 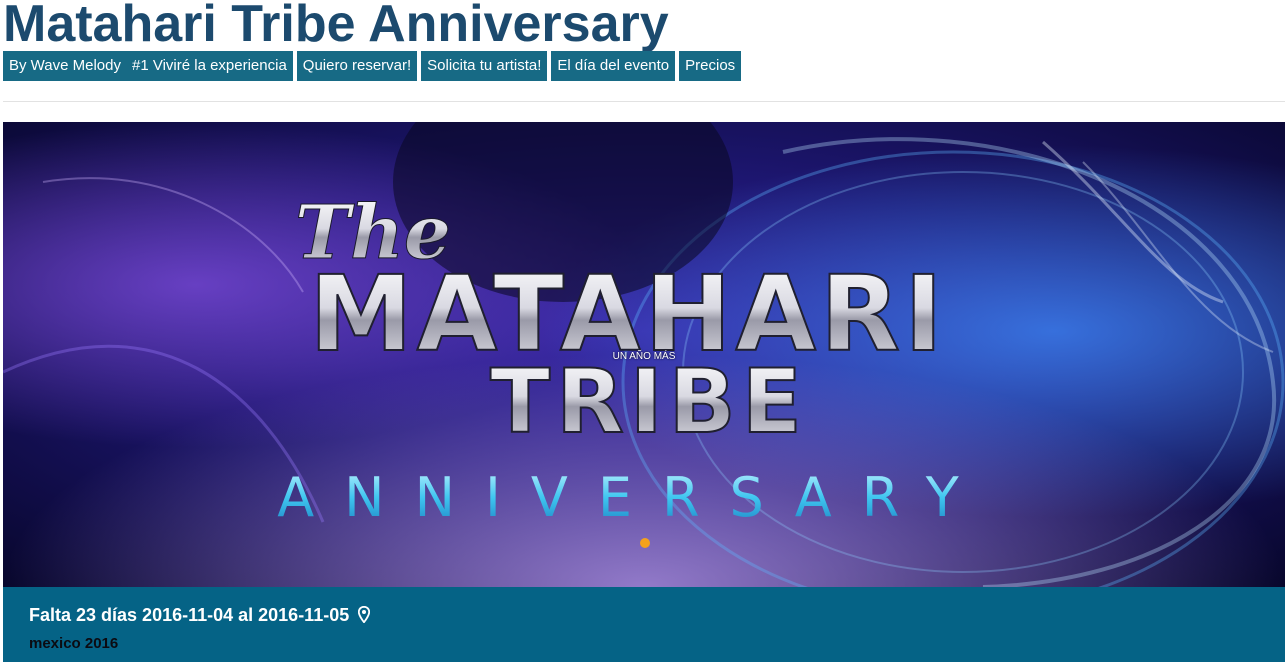 What do you see at coordinates (484, 66) in the screenshot?
I see `nav-item-solicita-artista: Solicita tu artista!` at bounding box center [484, 66].